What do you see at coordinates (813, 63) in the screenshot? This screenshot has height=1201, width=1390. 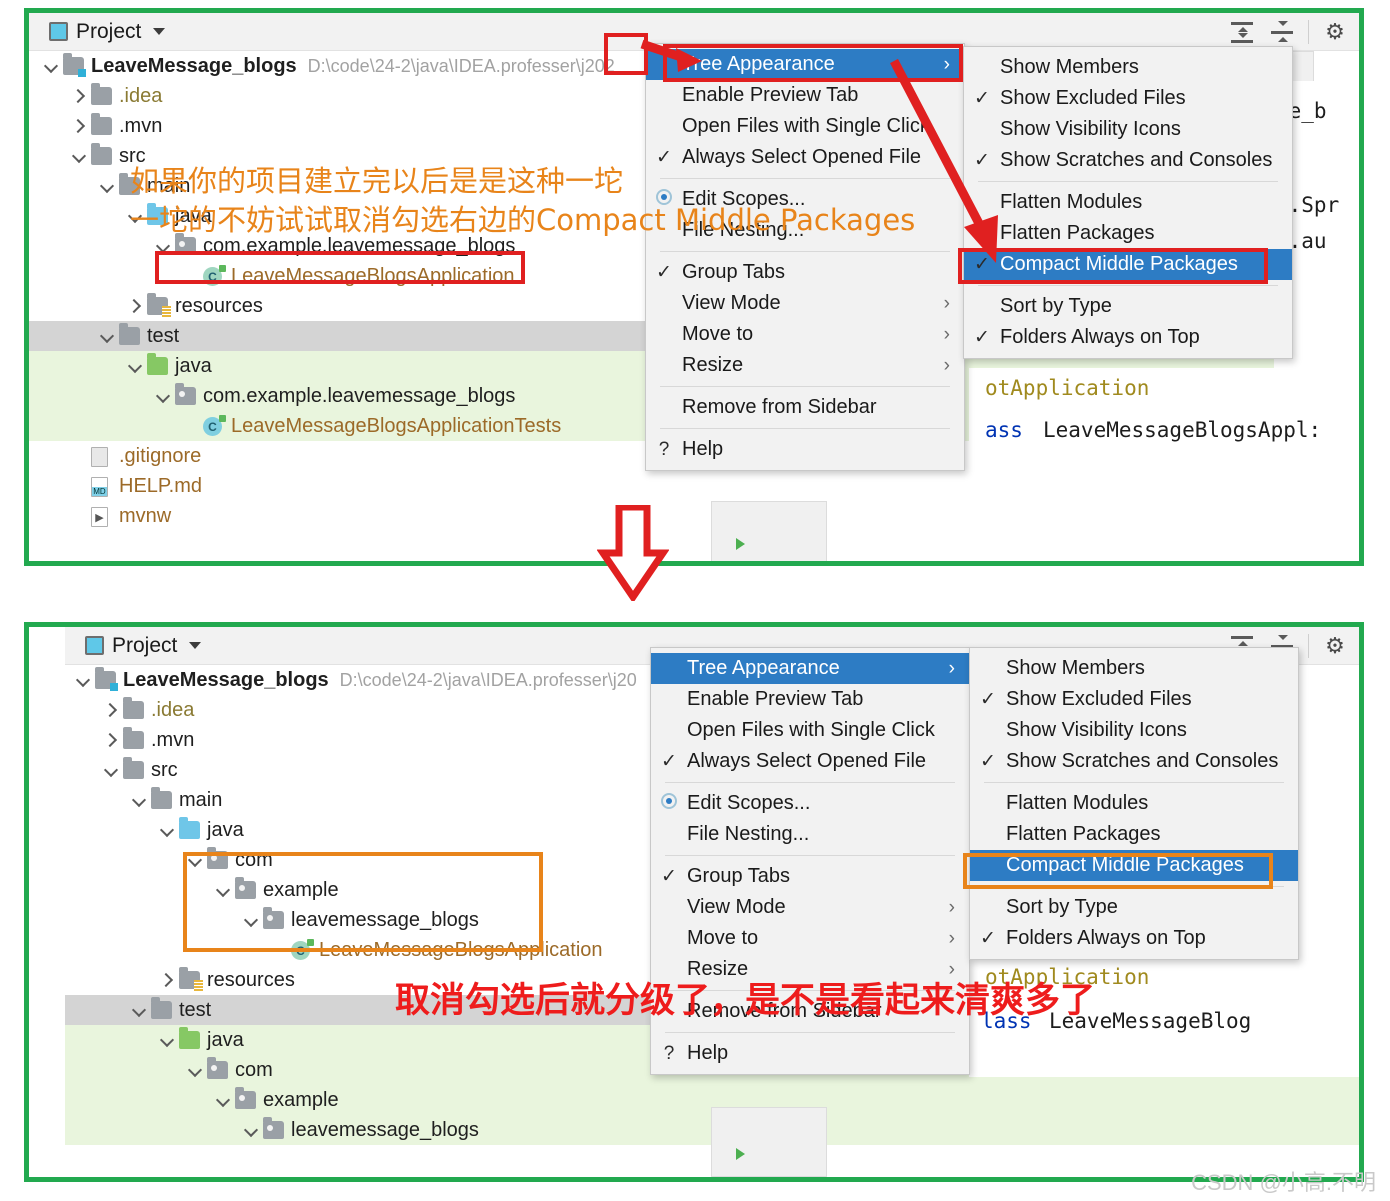 I see `callout-box-tree-appearance` at bounding box center [813, 63].